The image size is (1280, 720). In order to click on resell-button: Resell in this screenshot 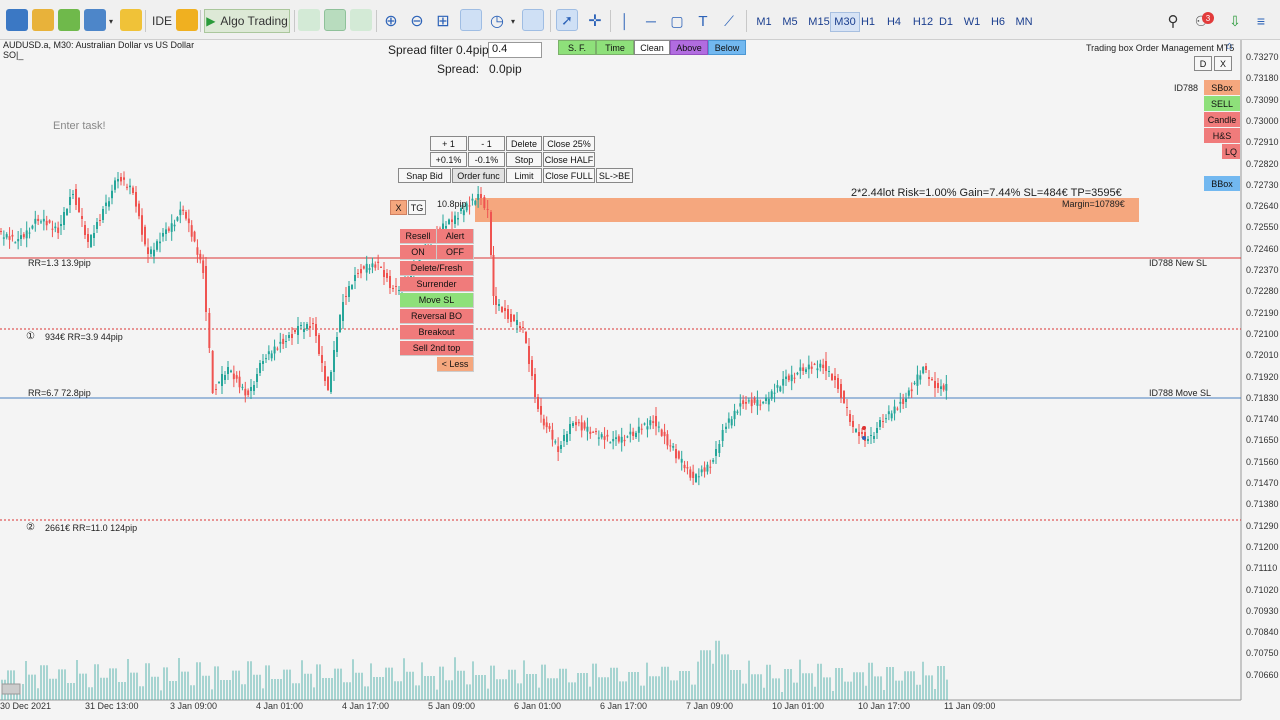, I will do `click(418, 236)`.